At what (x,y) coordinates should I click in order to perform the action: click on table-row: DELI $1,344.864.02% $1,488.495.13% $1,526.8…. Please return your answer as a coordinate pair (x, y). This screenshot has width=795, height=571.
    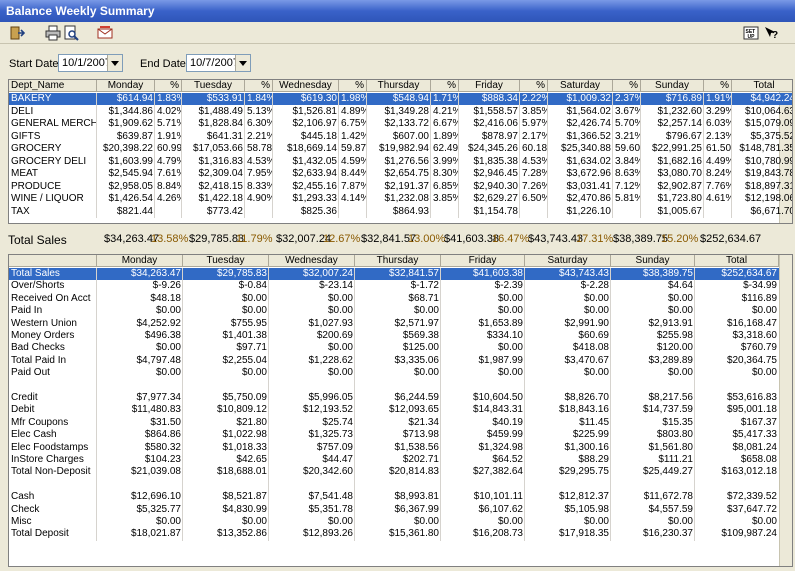
    Looking at the image, I should click on (400, 111).